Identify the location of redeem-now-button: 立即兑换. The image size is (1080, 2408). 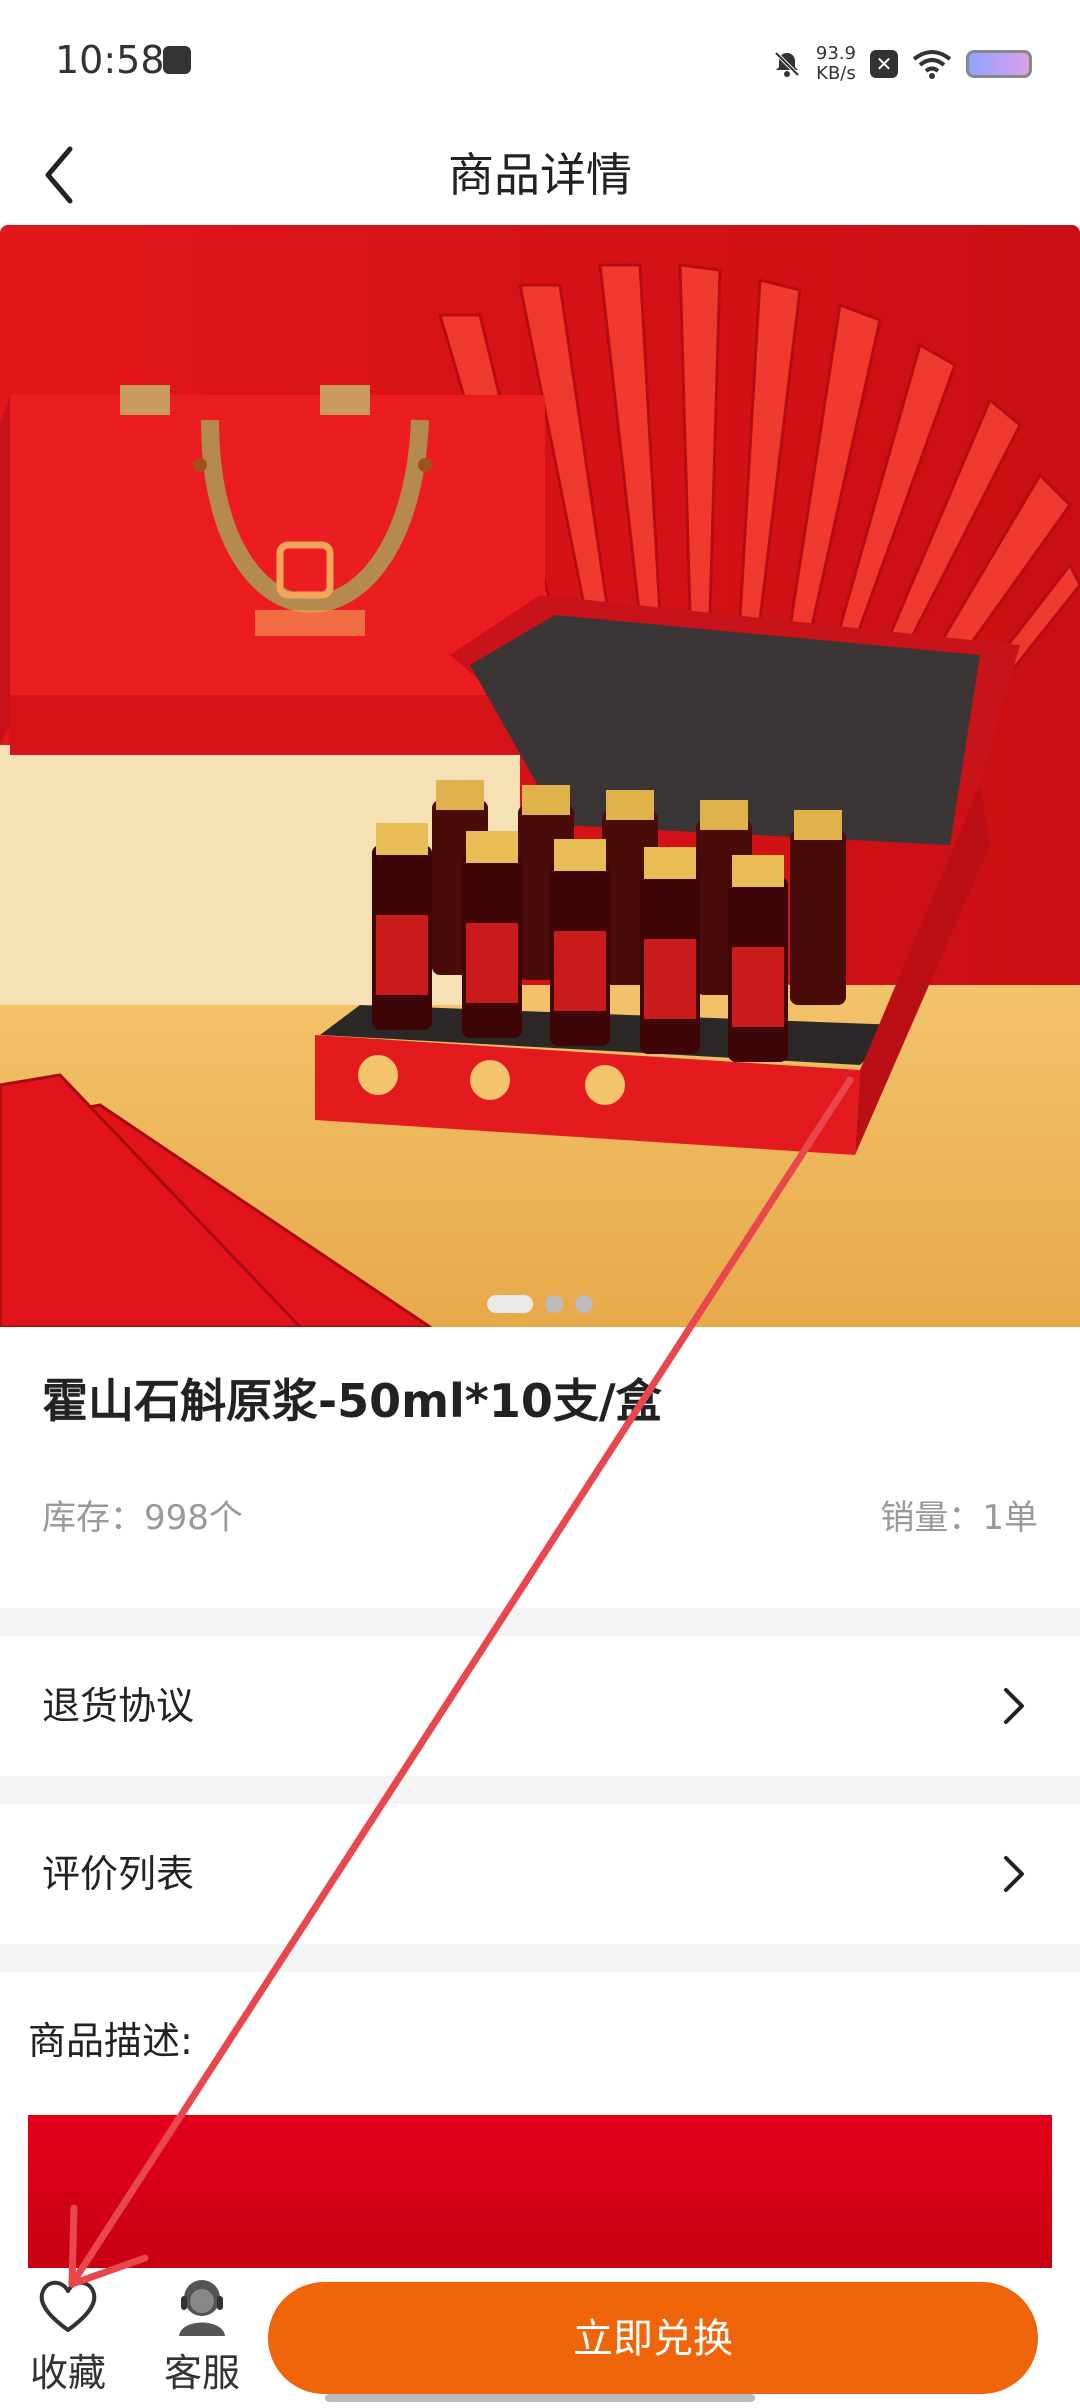
(653, 2338).